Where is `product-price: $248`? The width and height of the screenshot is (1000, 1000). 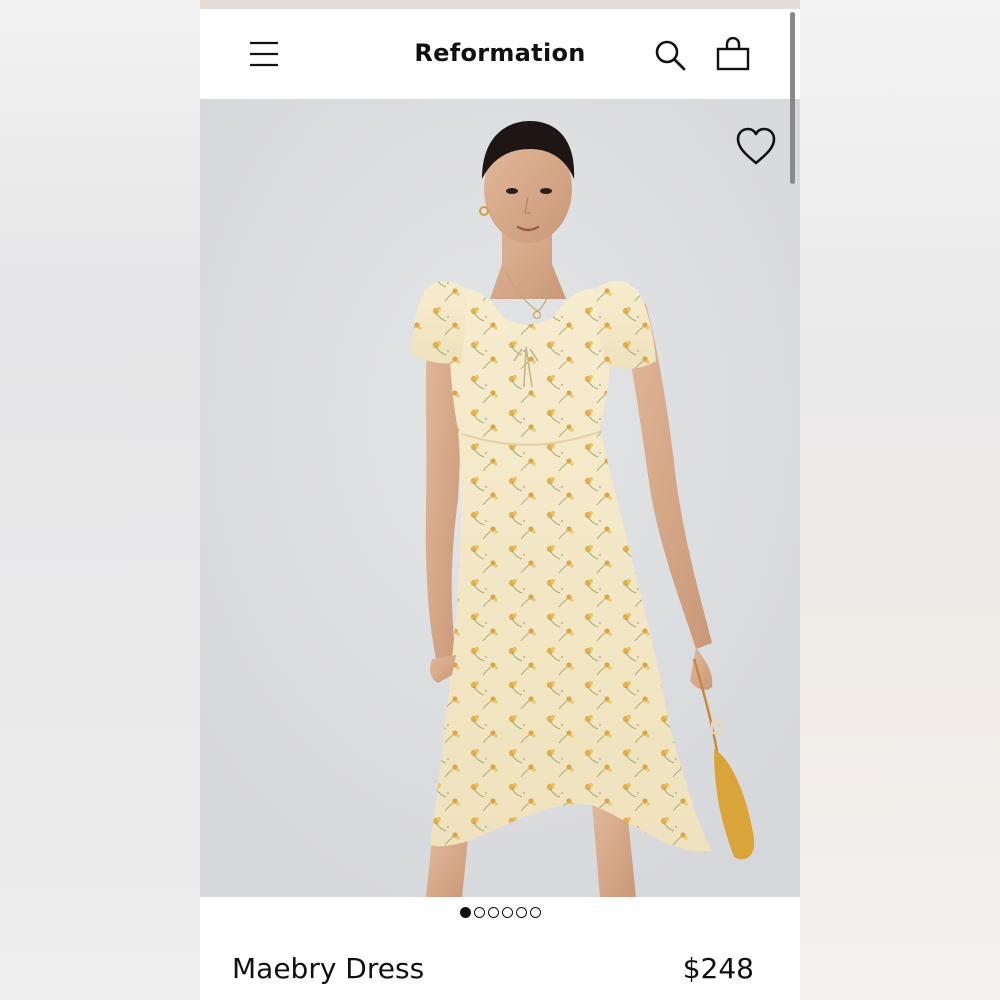 product-price: $248 is located at coordinates (718, 968).